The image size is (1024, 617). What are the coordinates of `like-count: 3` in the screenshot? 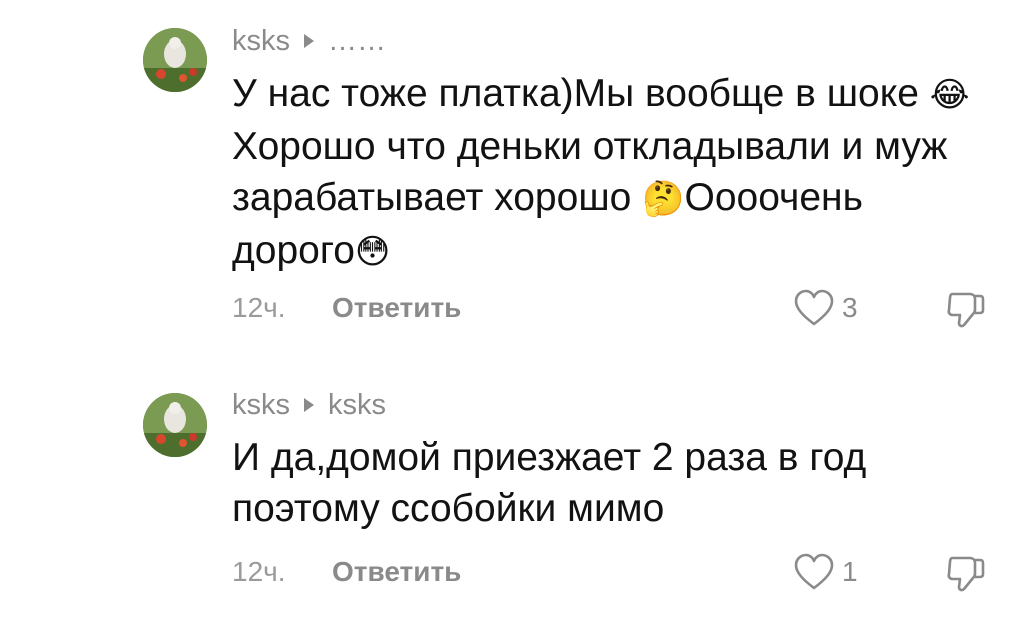 It's located at (850, 307).